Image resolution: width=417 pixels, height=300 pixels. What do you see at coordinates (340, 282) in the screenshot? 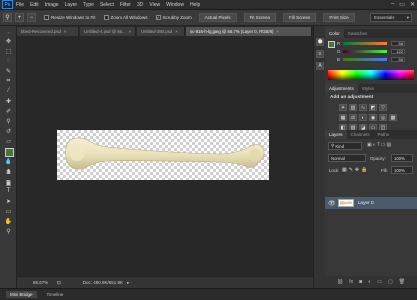
I see `link-layers-icon: ⛓` at bounding box center [340, 282].